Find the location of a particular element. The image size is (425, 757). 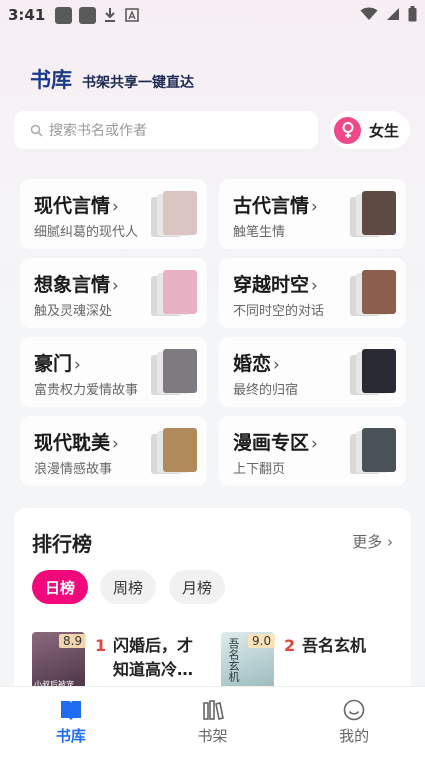

tab-weekly: 周榜 is located at coordinates (128, 587).